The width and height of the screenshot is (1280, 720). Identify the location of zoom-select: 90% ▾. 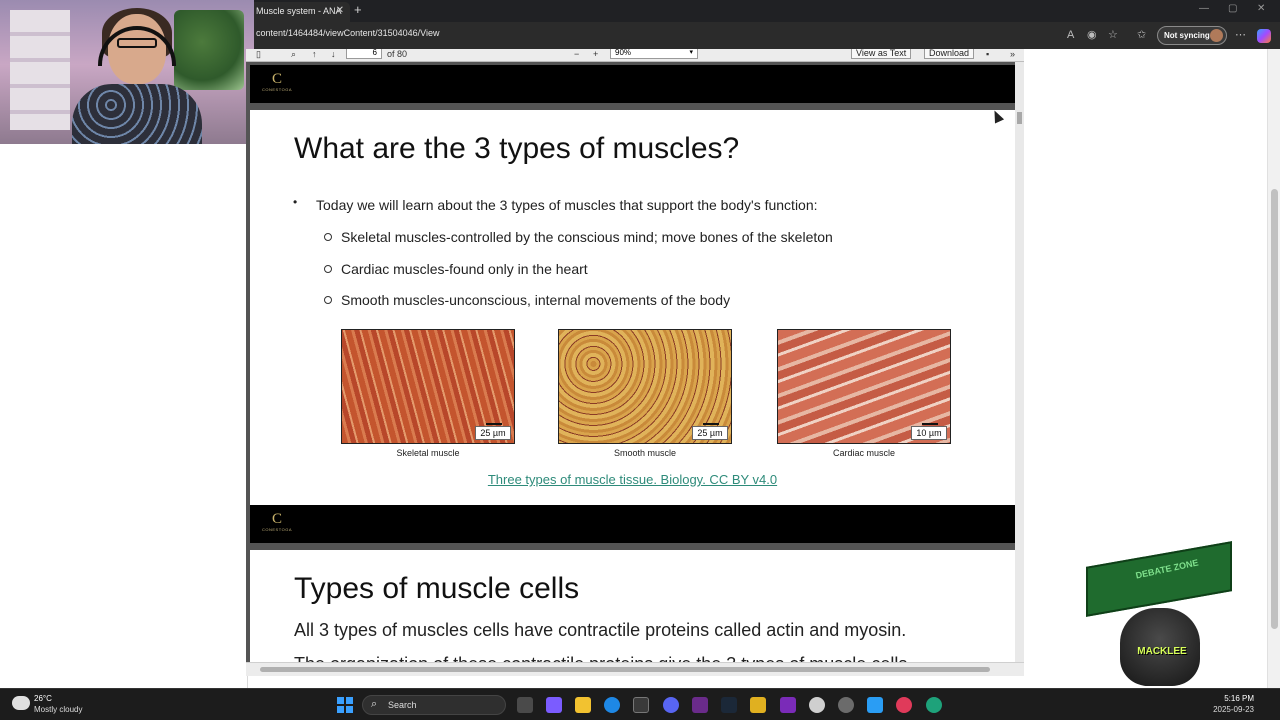
(654, 54).